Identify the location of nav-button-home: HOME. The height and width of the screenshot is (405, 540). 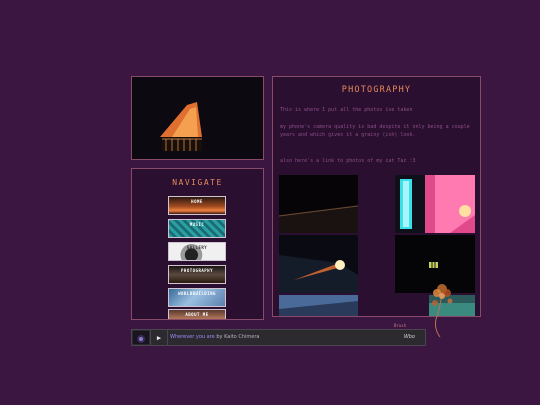
(197, 205).